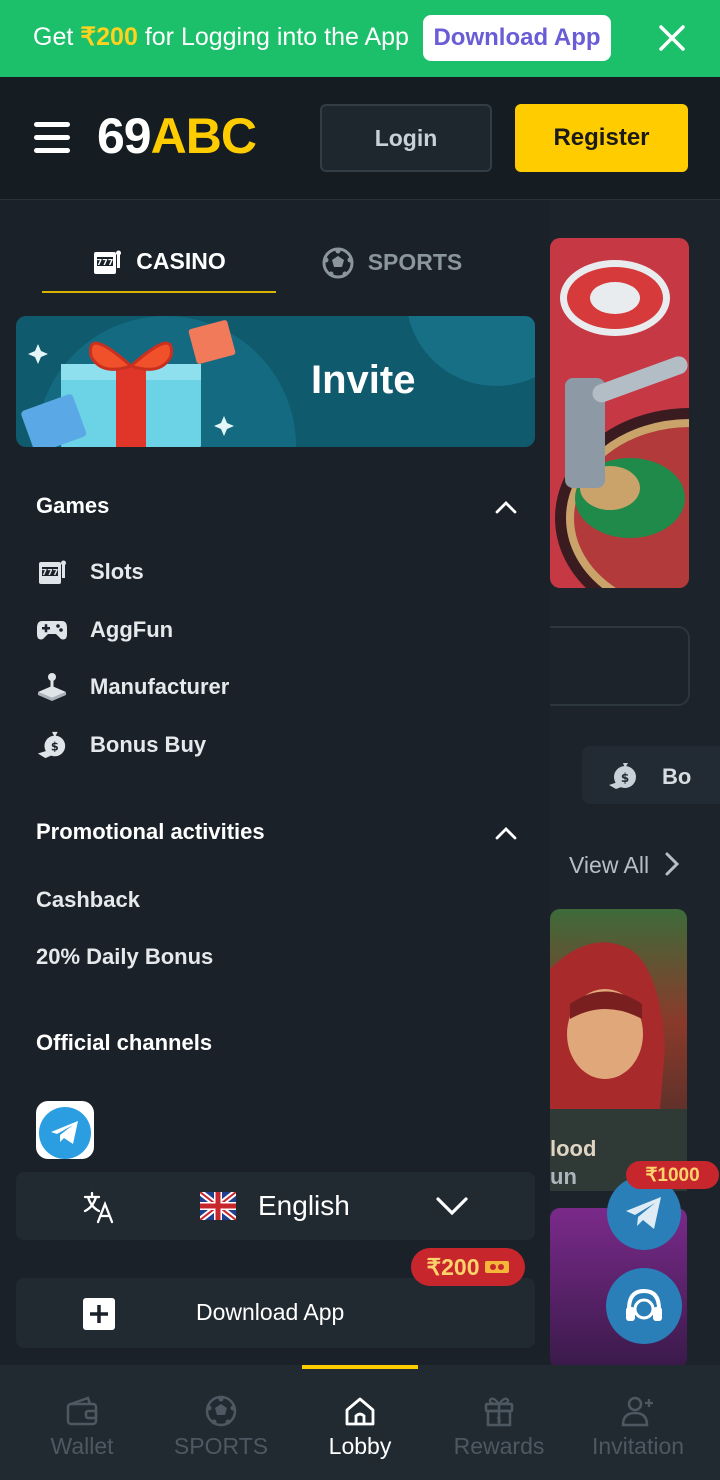 The image size is (720, 1480). I want to click on roulette-illustration, so click(622, 424).